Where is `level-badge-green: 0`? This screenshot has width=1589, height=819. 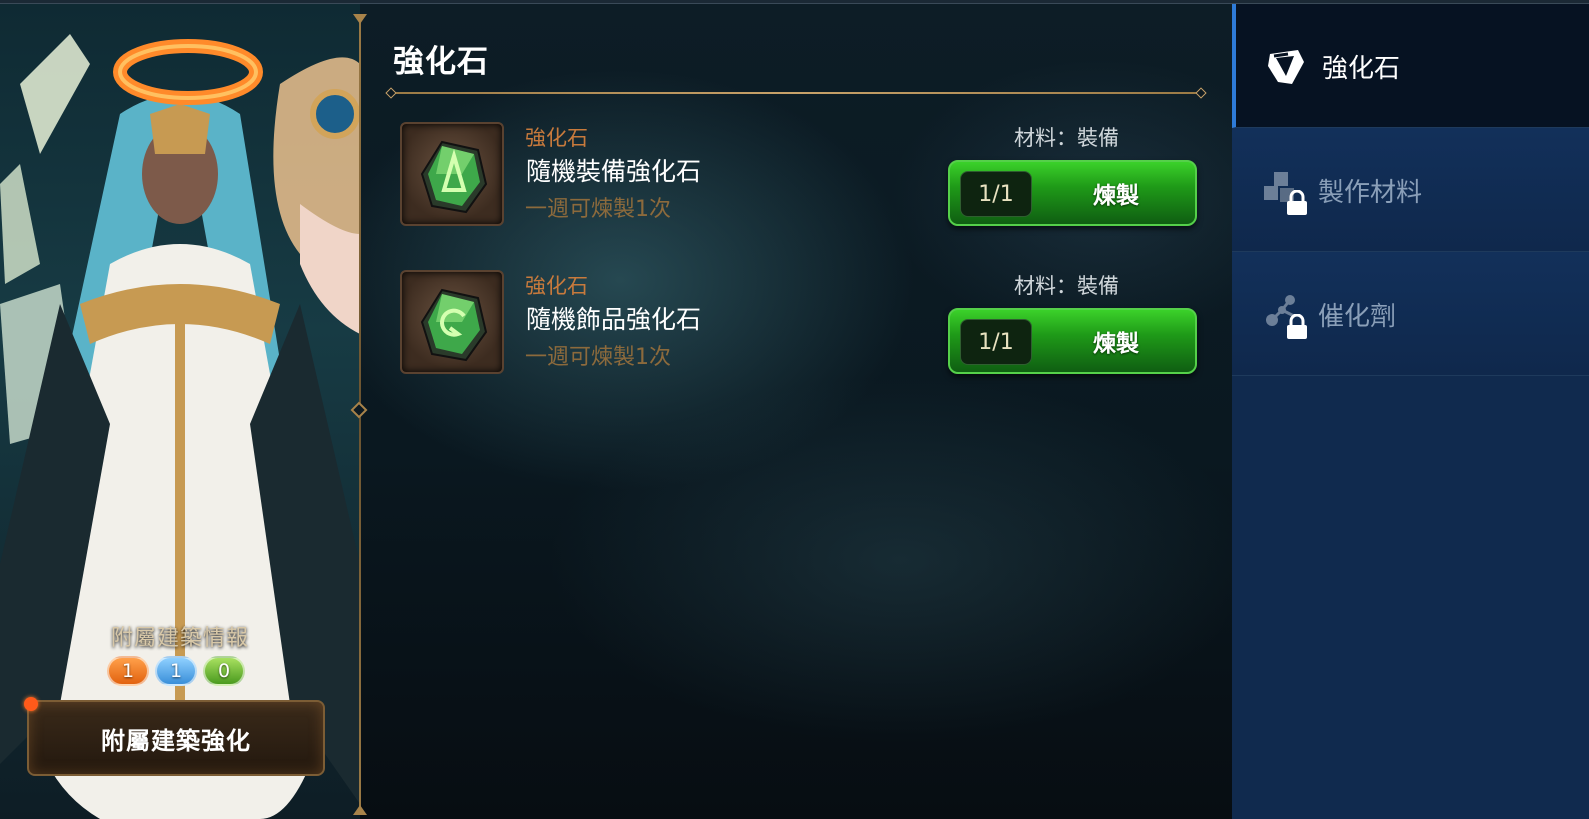
level-badge-green: 0 is located at coordinates (224, 671).